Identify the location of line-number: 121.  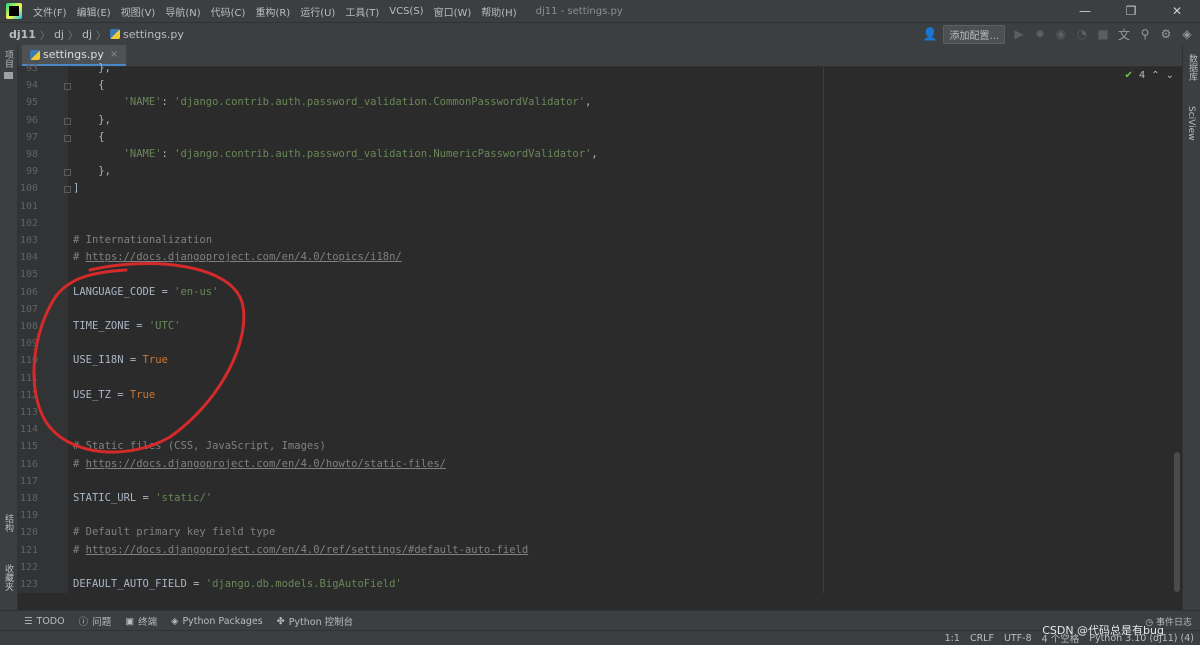
(28, 550).